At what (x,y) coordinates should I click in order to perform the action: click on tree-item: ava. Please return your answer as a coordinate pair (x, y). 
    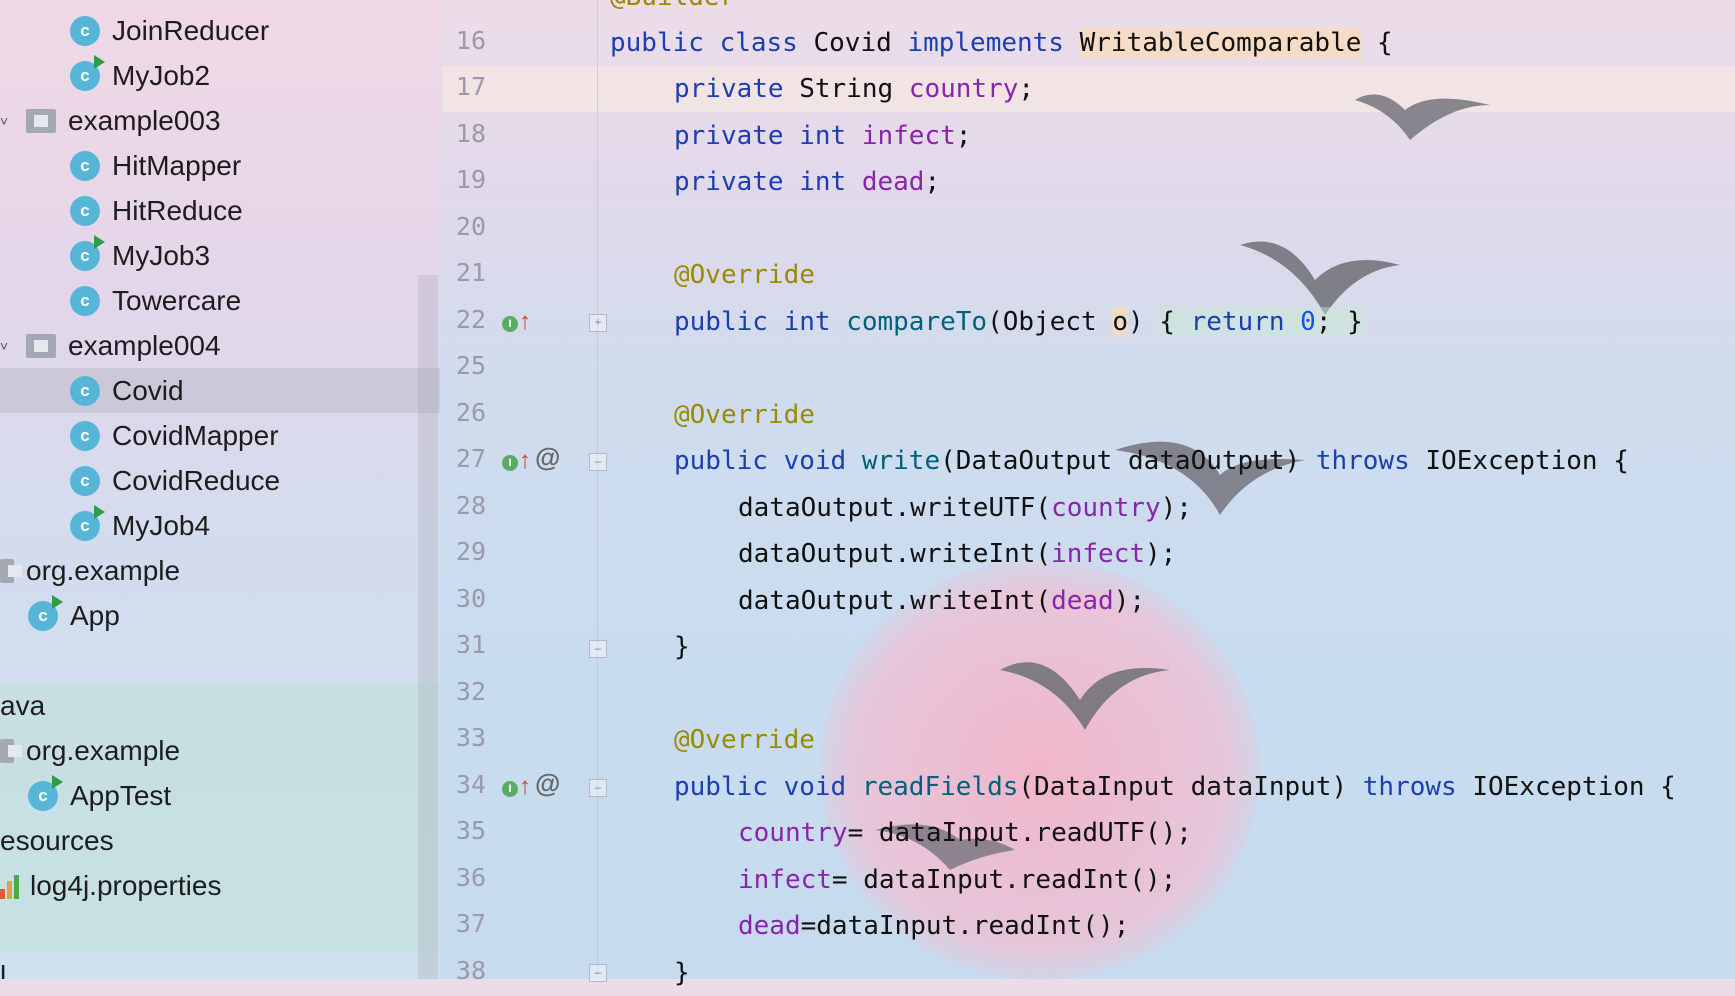
    Looking at the image, I should click on (220, 705).